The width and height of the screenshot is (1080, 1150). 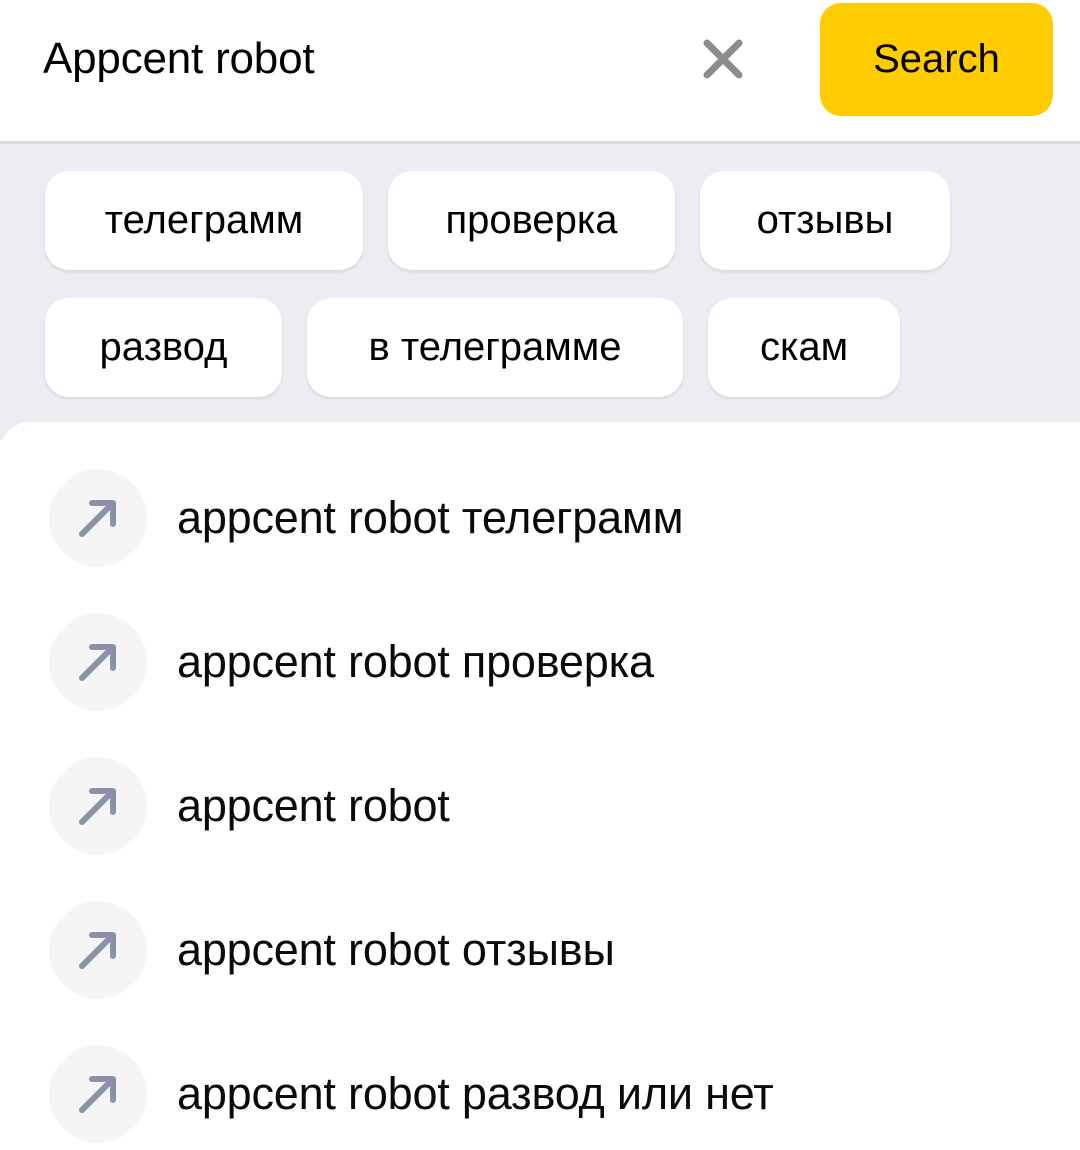 What do you see at coordinates (475, 1093) in the screenshot?
I see `suggestion-label: appcent robot развод или нет` at bounding box center [475, 1093].